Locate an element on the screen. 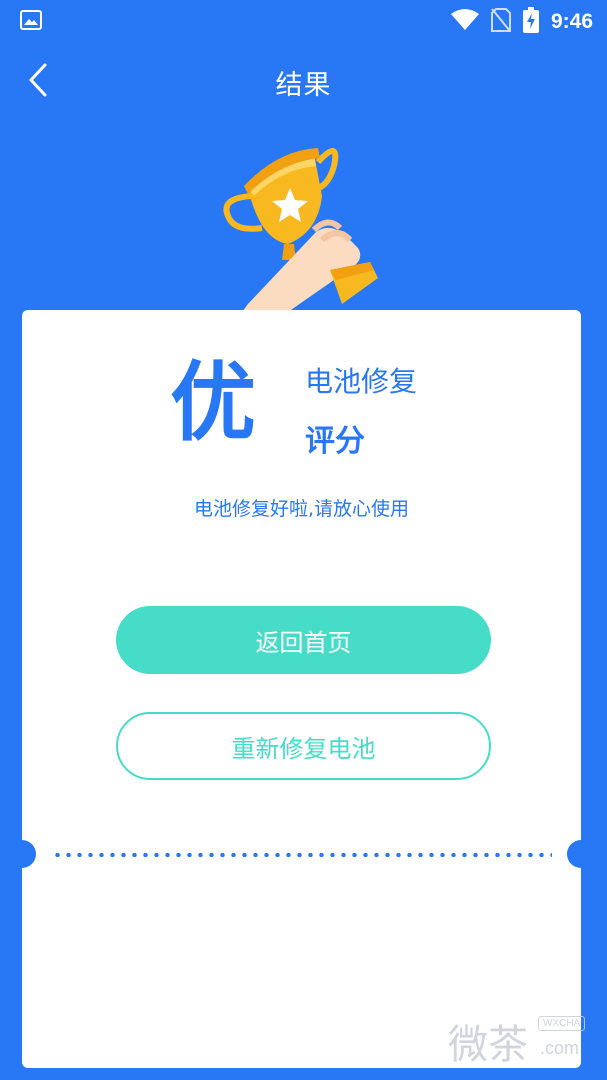  repair-again-button: 重新修复电池 is located at coordinates (303, 746).